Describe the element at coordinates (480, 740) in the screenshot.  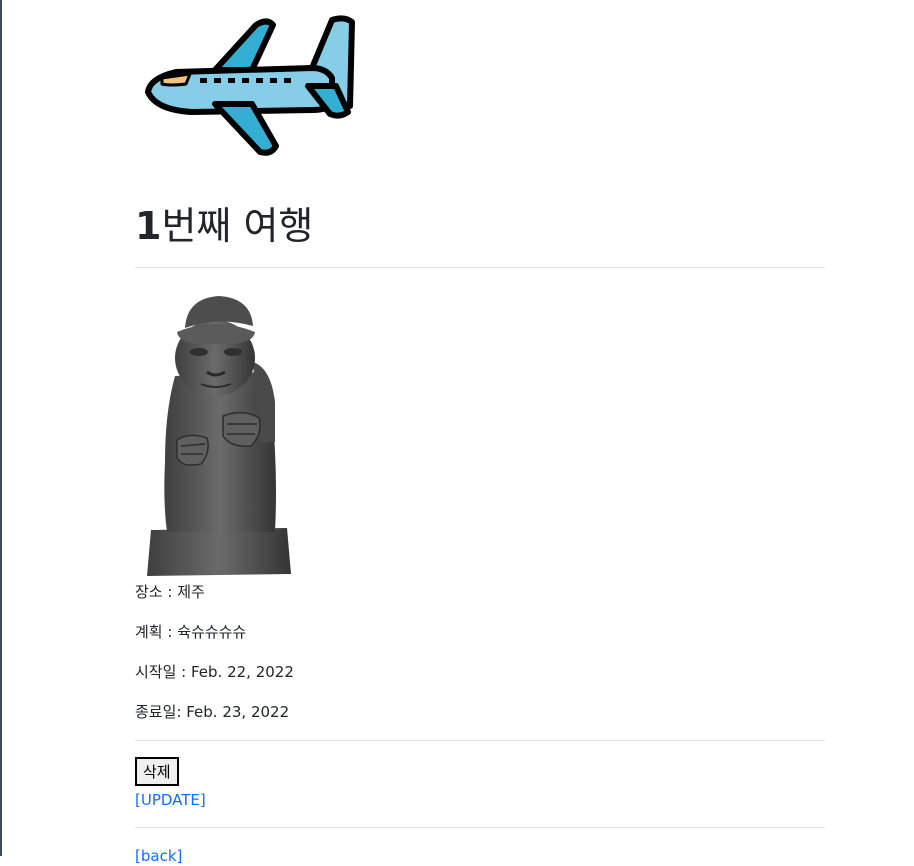
I see `info-divider` at that location.